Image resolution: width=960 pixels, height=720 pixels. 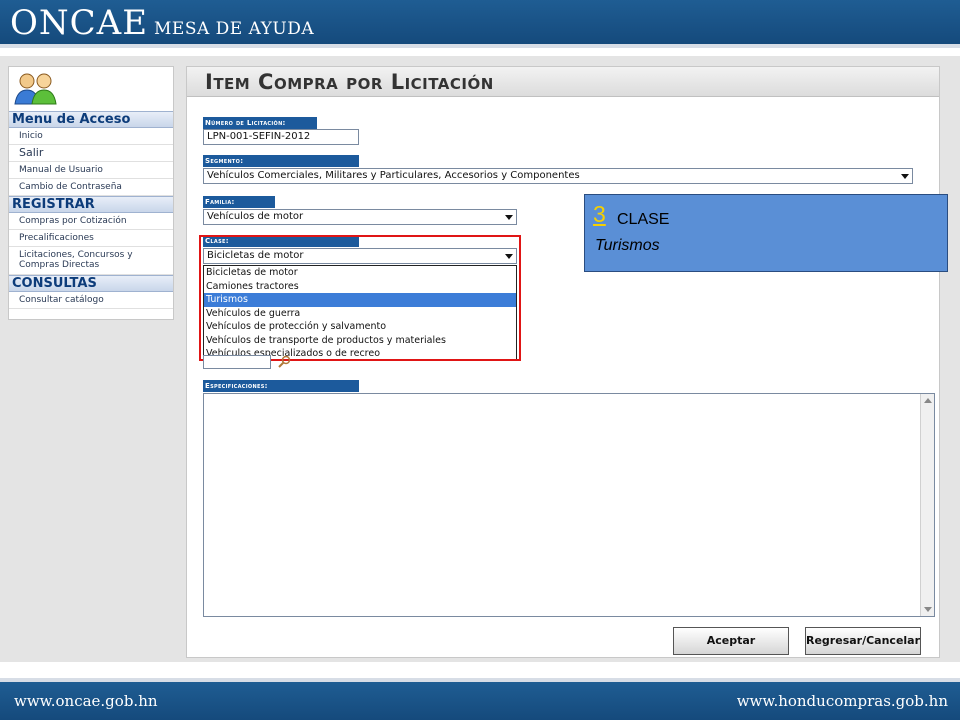 I want to click on footer-link-oncae: www.oncae.gob.hn, so click(x=86, y=701).